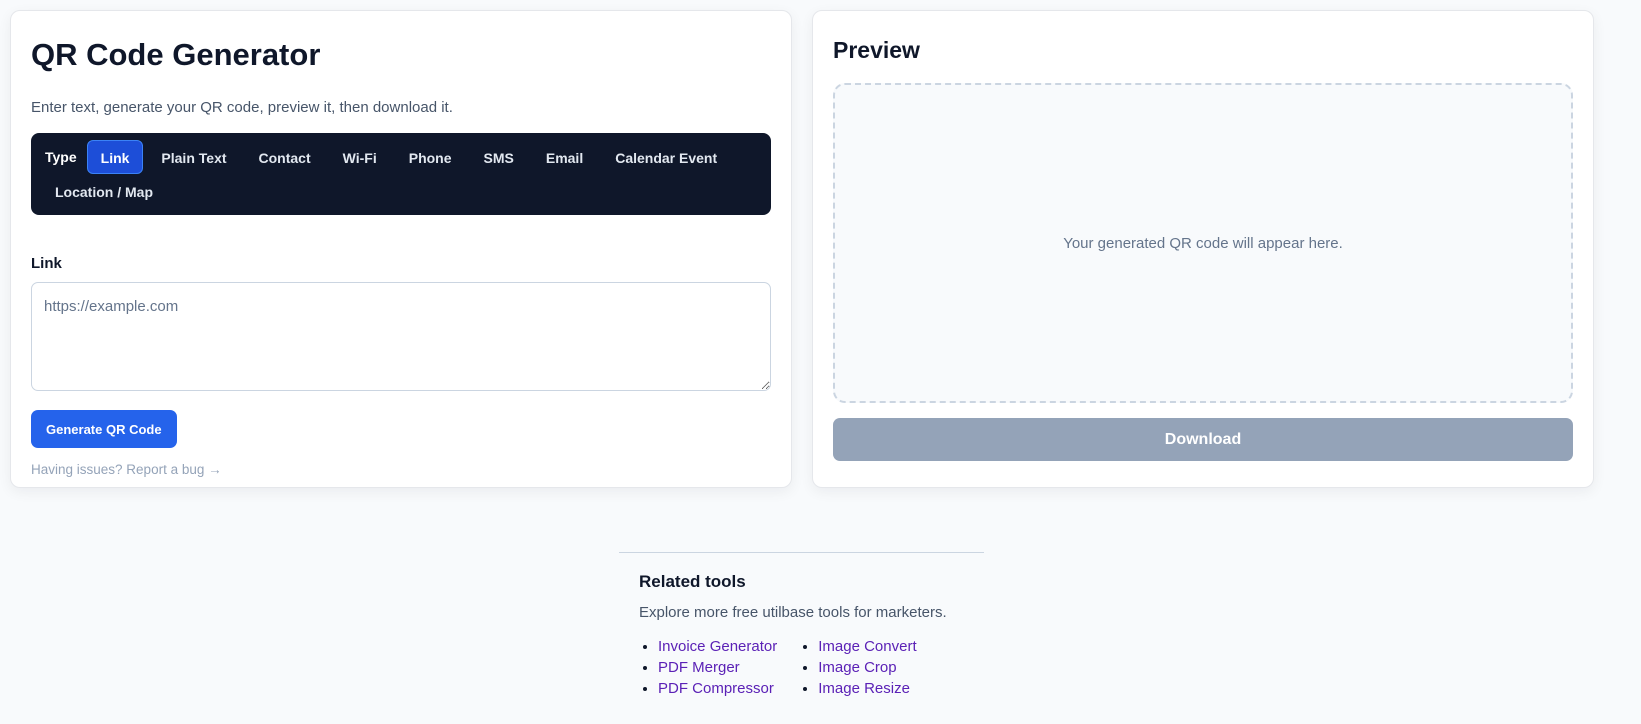  I want to click on list-item: PDF Merger, so click(717, 667).